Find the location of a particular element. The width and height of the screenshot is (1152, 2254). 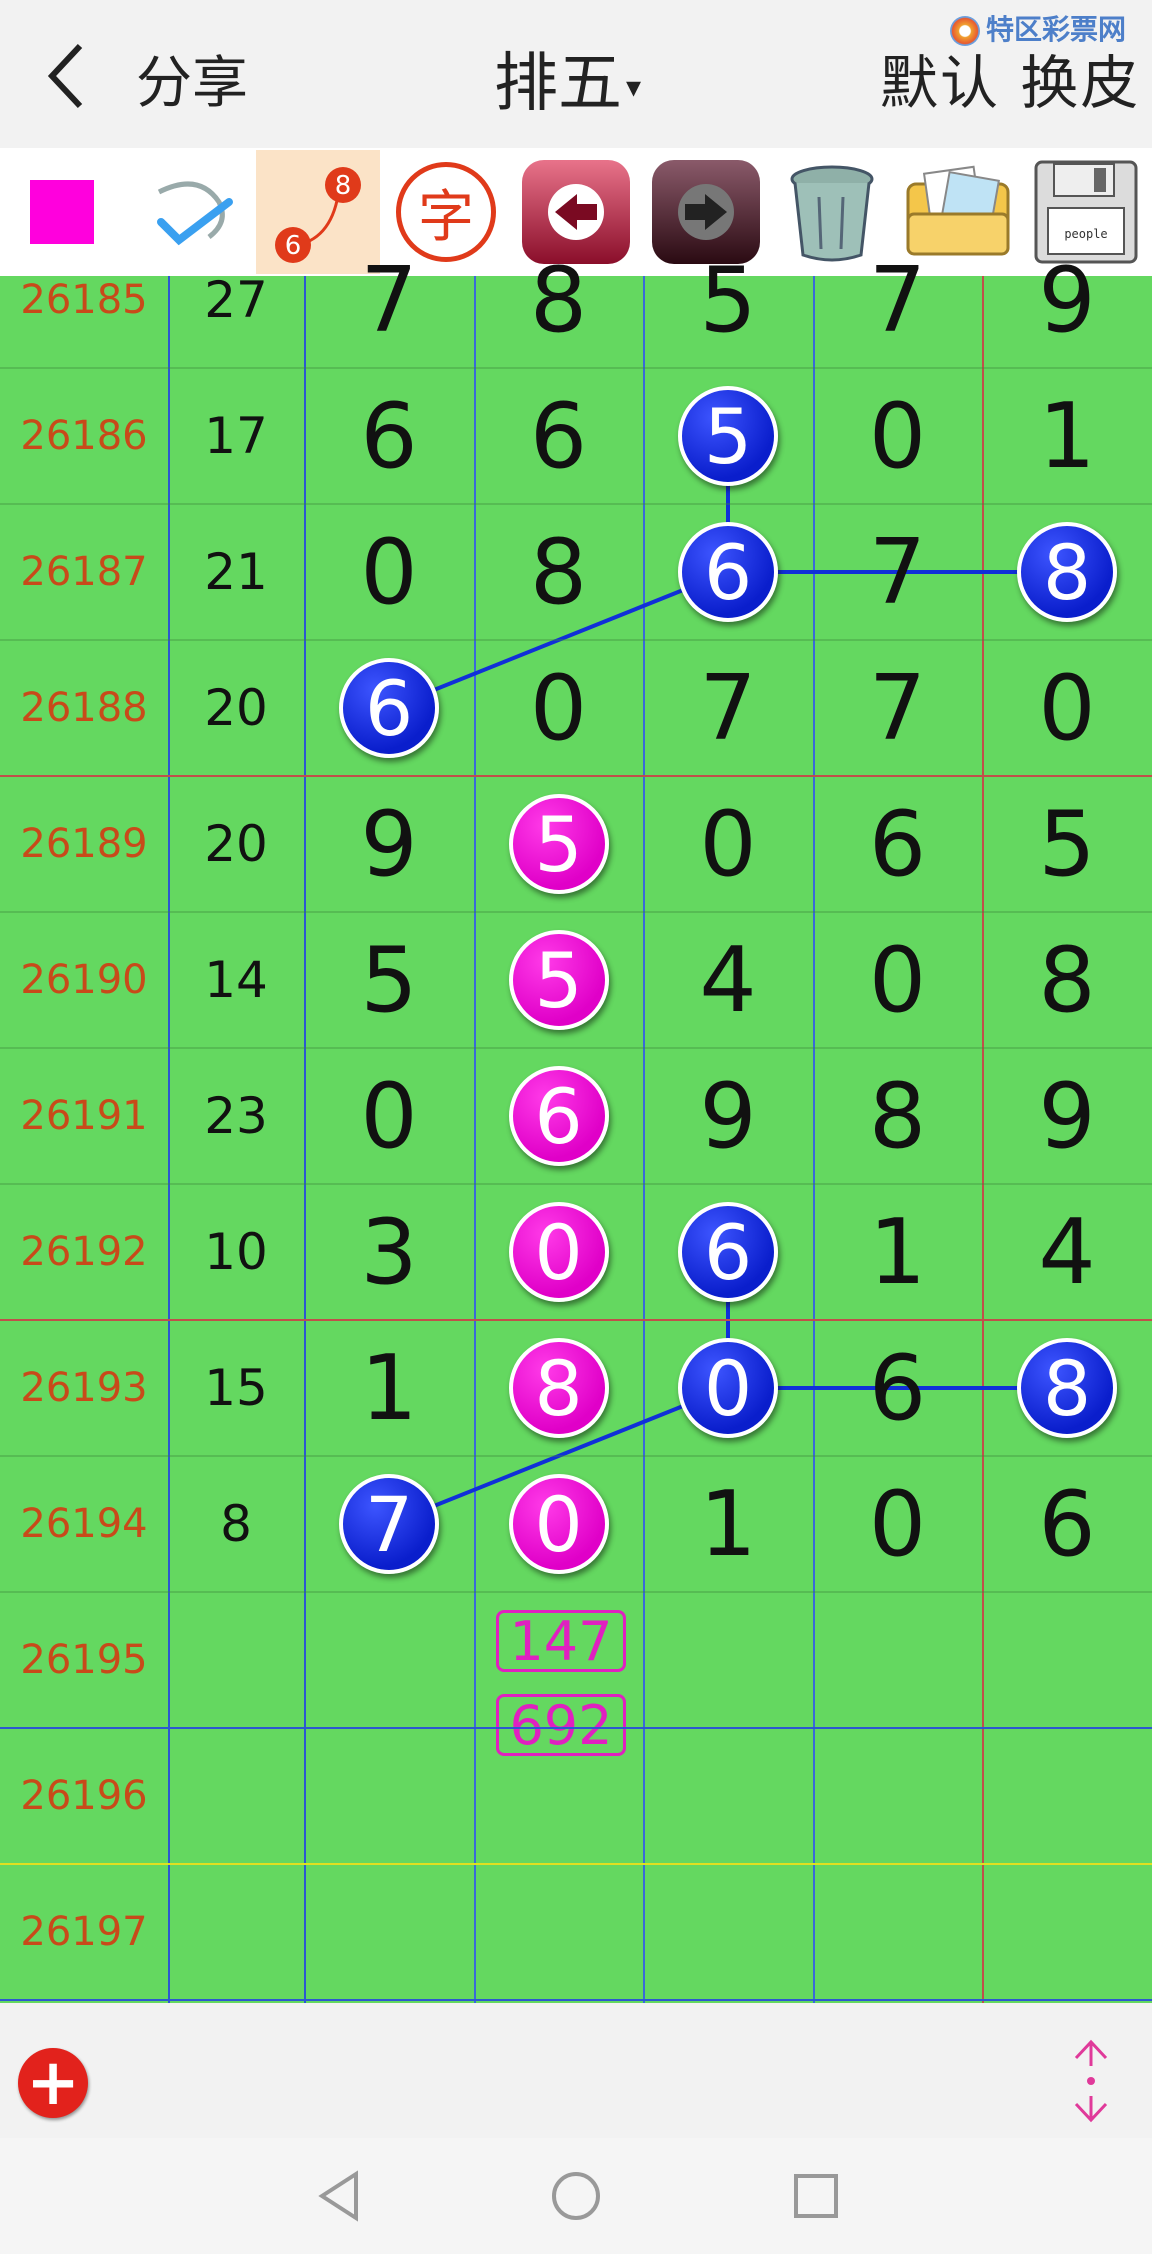

scroll-toggle-icon is located at coordinates (1091, 2081).